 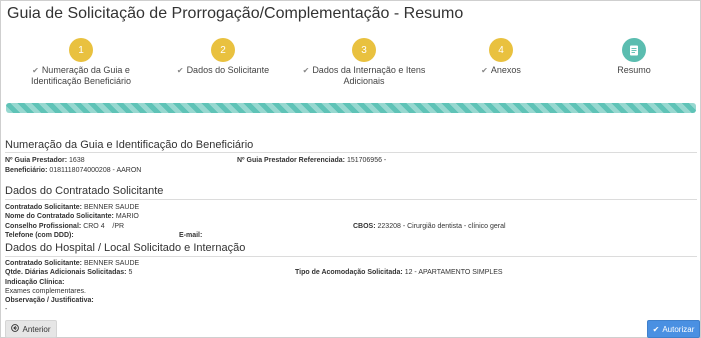 What do you see at coordinates (228, 70) in the screenshot?
I see `step-label: Dados do Solicitante` at bounding box center [228, 70].